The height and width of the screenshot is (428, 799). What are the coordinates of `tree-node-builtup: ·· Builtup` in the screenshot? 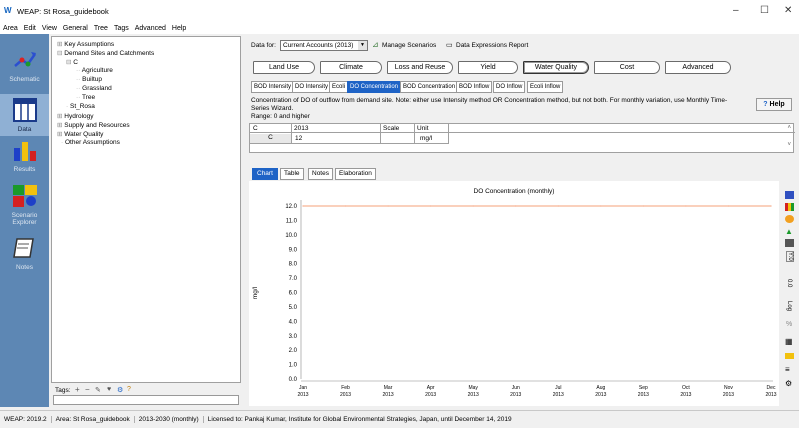 It's located at (89, 79).